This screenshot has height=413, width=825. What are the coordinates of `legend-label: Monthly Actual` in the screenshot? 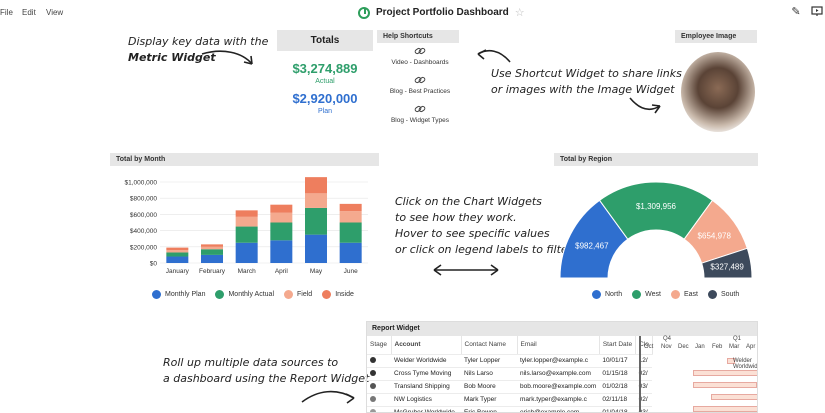 It's located at (251, 294).